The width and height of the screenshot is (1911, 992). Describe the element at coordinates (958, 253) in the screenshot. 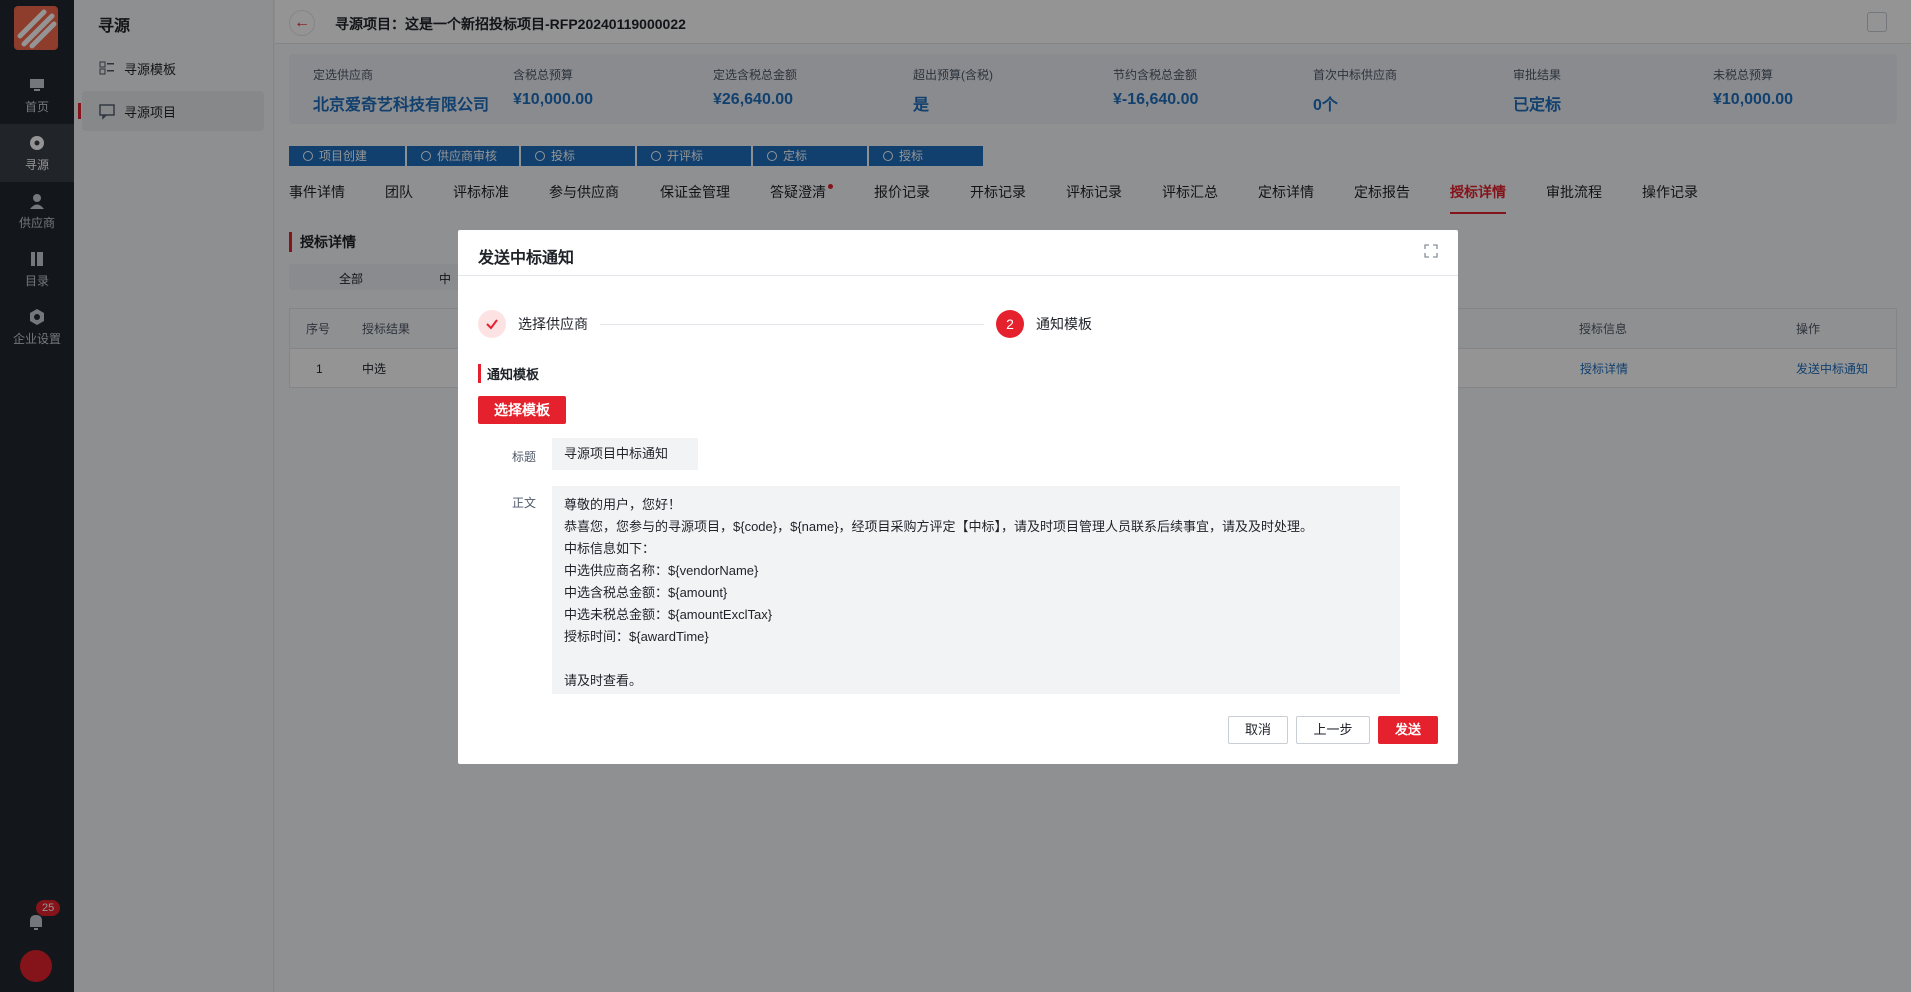

I see `dialog-header: 发送中标通知` at that location.